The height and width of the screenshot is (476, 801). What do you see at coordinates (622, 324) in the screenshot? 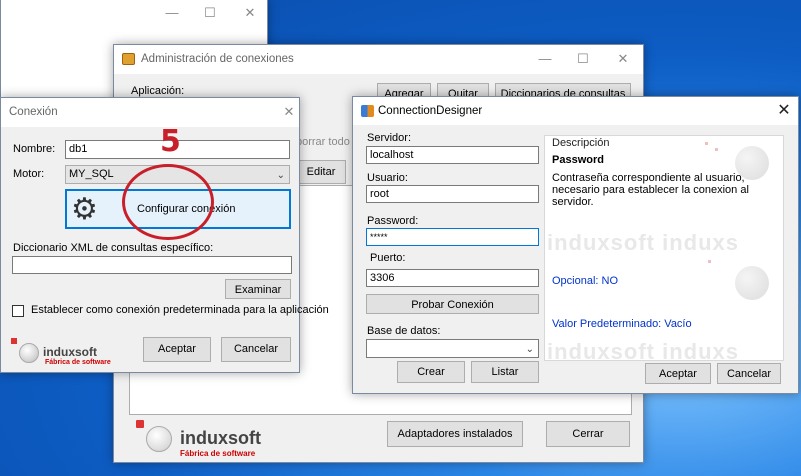
I see `valor-predeterminado-text: Valor Predeterminado: Vacío` at bounding box center [622, 324].